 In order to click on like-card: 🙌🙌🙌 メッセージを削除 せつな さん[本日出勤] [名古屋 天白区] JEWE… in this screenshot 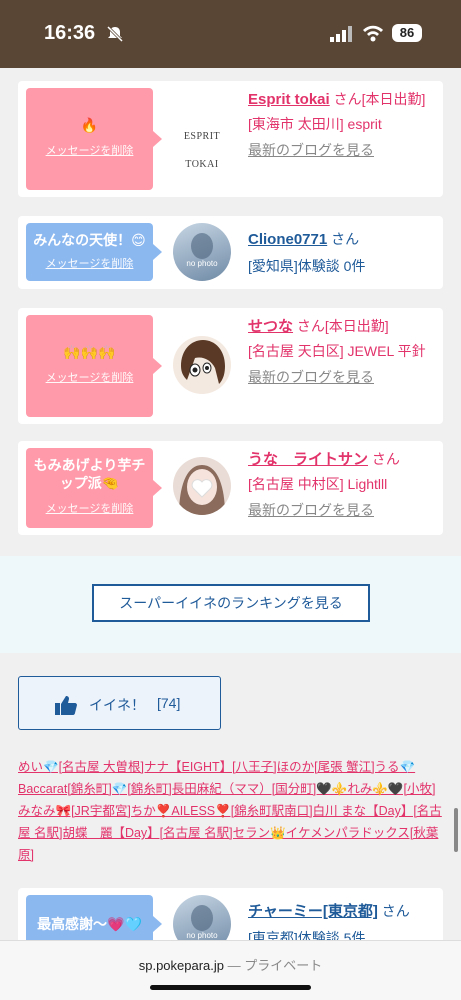, I will do `click(230, 366)`.